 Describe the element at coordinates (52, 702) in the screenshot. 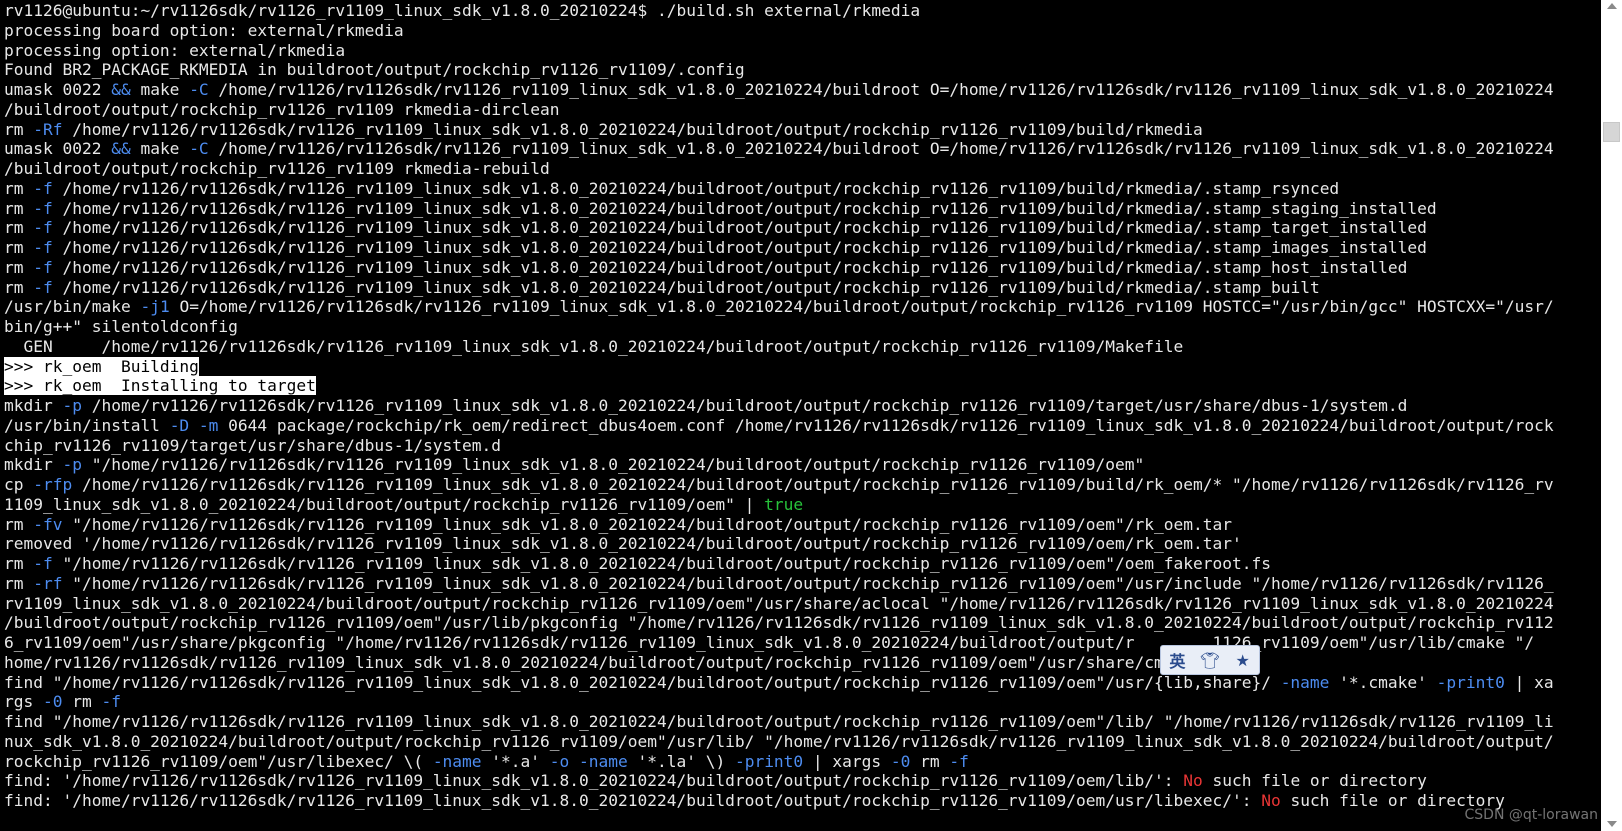

I see `terminal-text-segment: -0` at that location.